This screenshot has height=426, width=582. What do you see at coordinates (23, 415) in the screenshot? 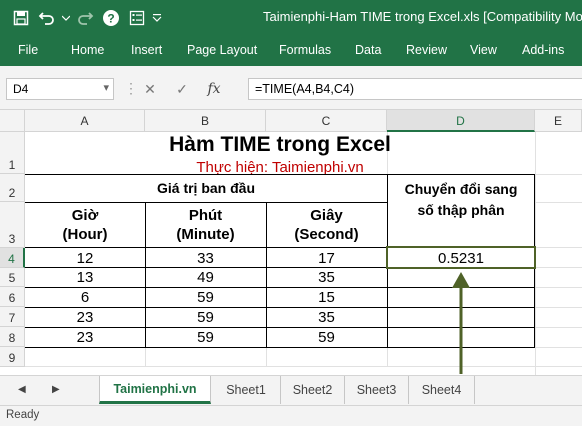
I see `status-text: Ready` at bounding box center [23, 415].